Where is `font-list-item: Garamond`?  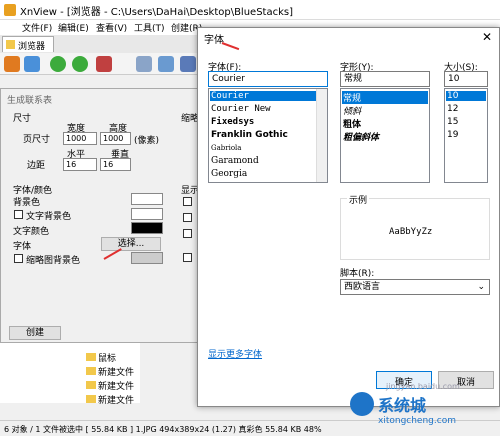
font-list-item: Garamond is located at coordinates (235, 161).